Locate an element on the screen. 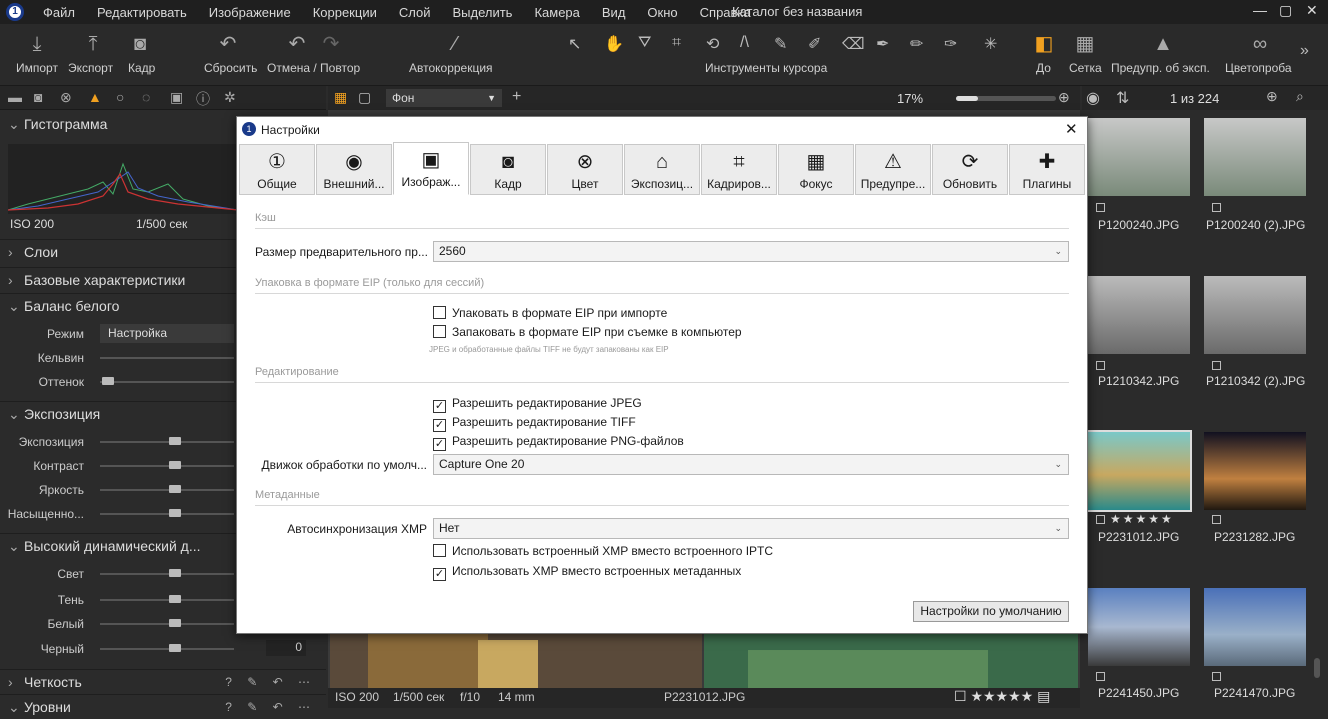  white-slider is located at coordinates (167, 624).